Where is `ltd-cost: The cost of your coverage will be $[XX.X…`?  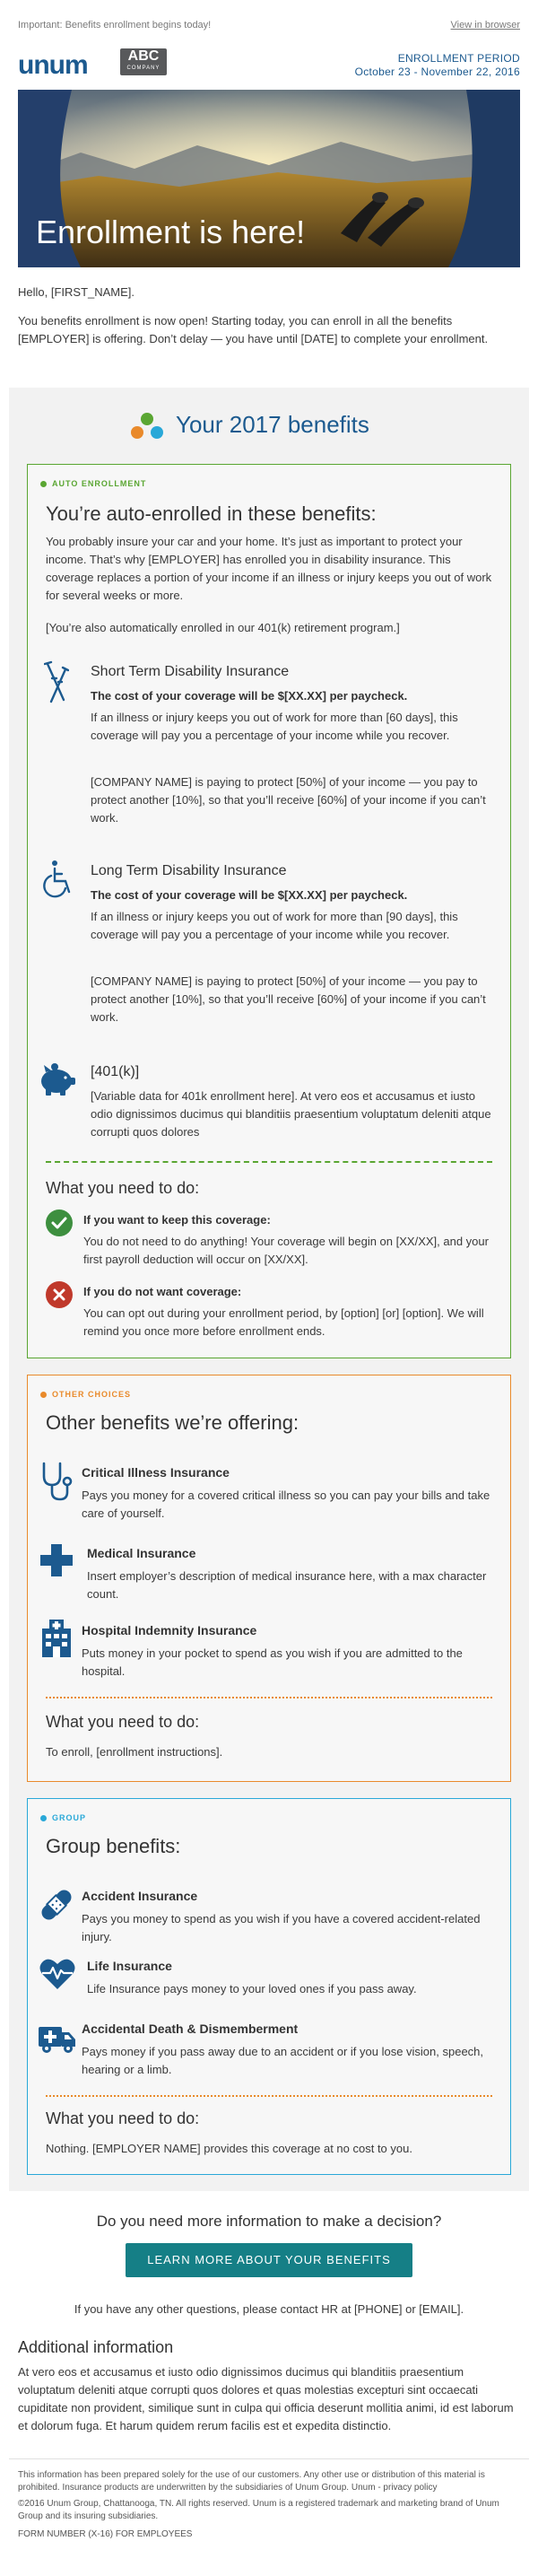 ltd-cost: The cost of your coverage will be $[XX.X… is located at coordinates (249, 895).